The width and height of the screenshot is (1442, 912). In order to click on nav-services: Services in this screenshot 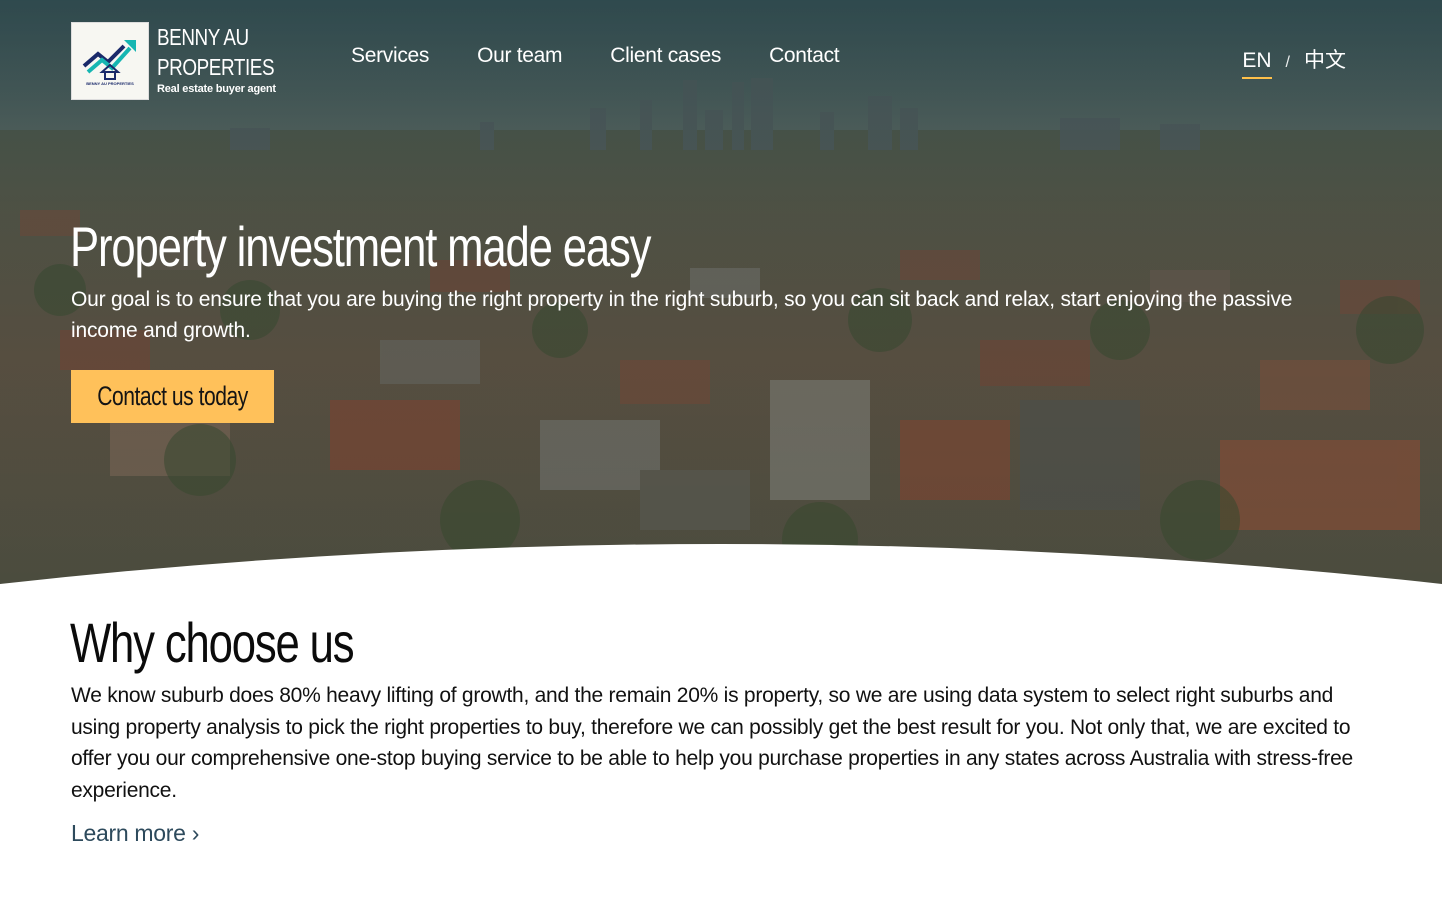, I will do `click(390, 56)`.